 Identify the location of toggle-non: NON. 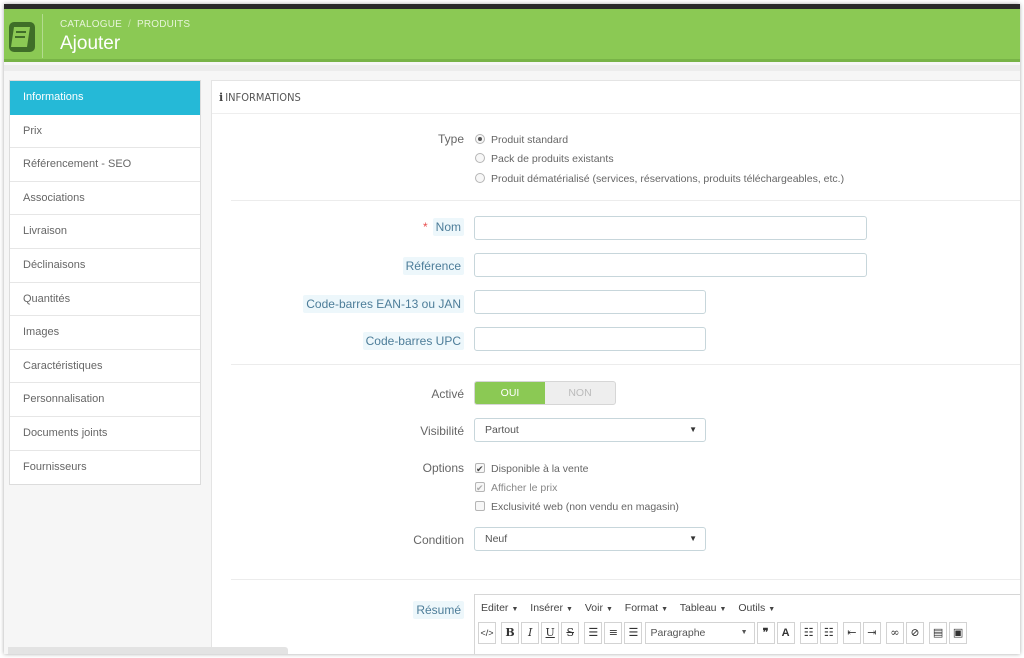
(580, 393).